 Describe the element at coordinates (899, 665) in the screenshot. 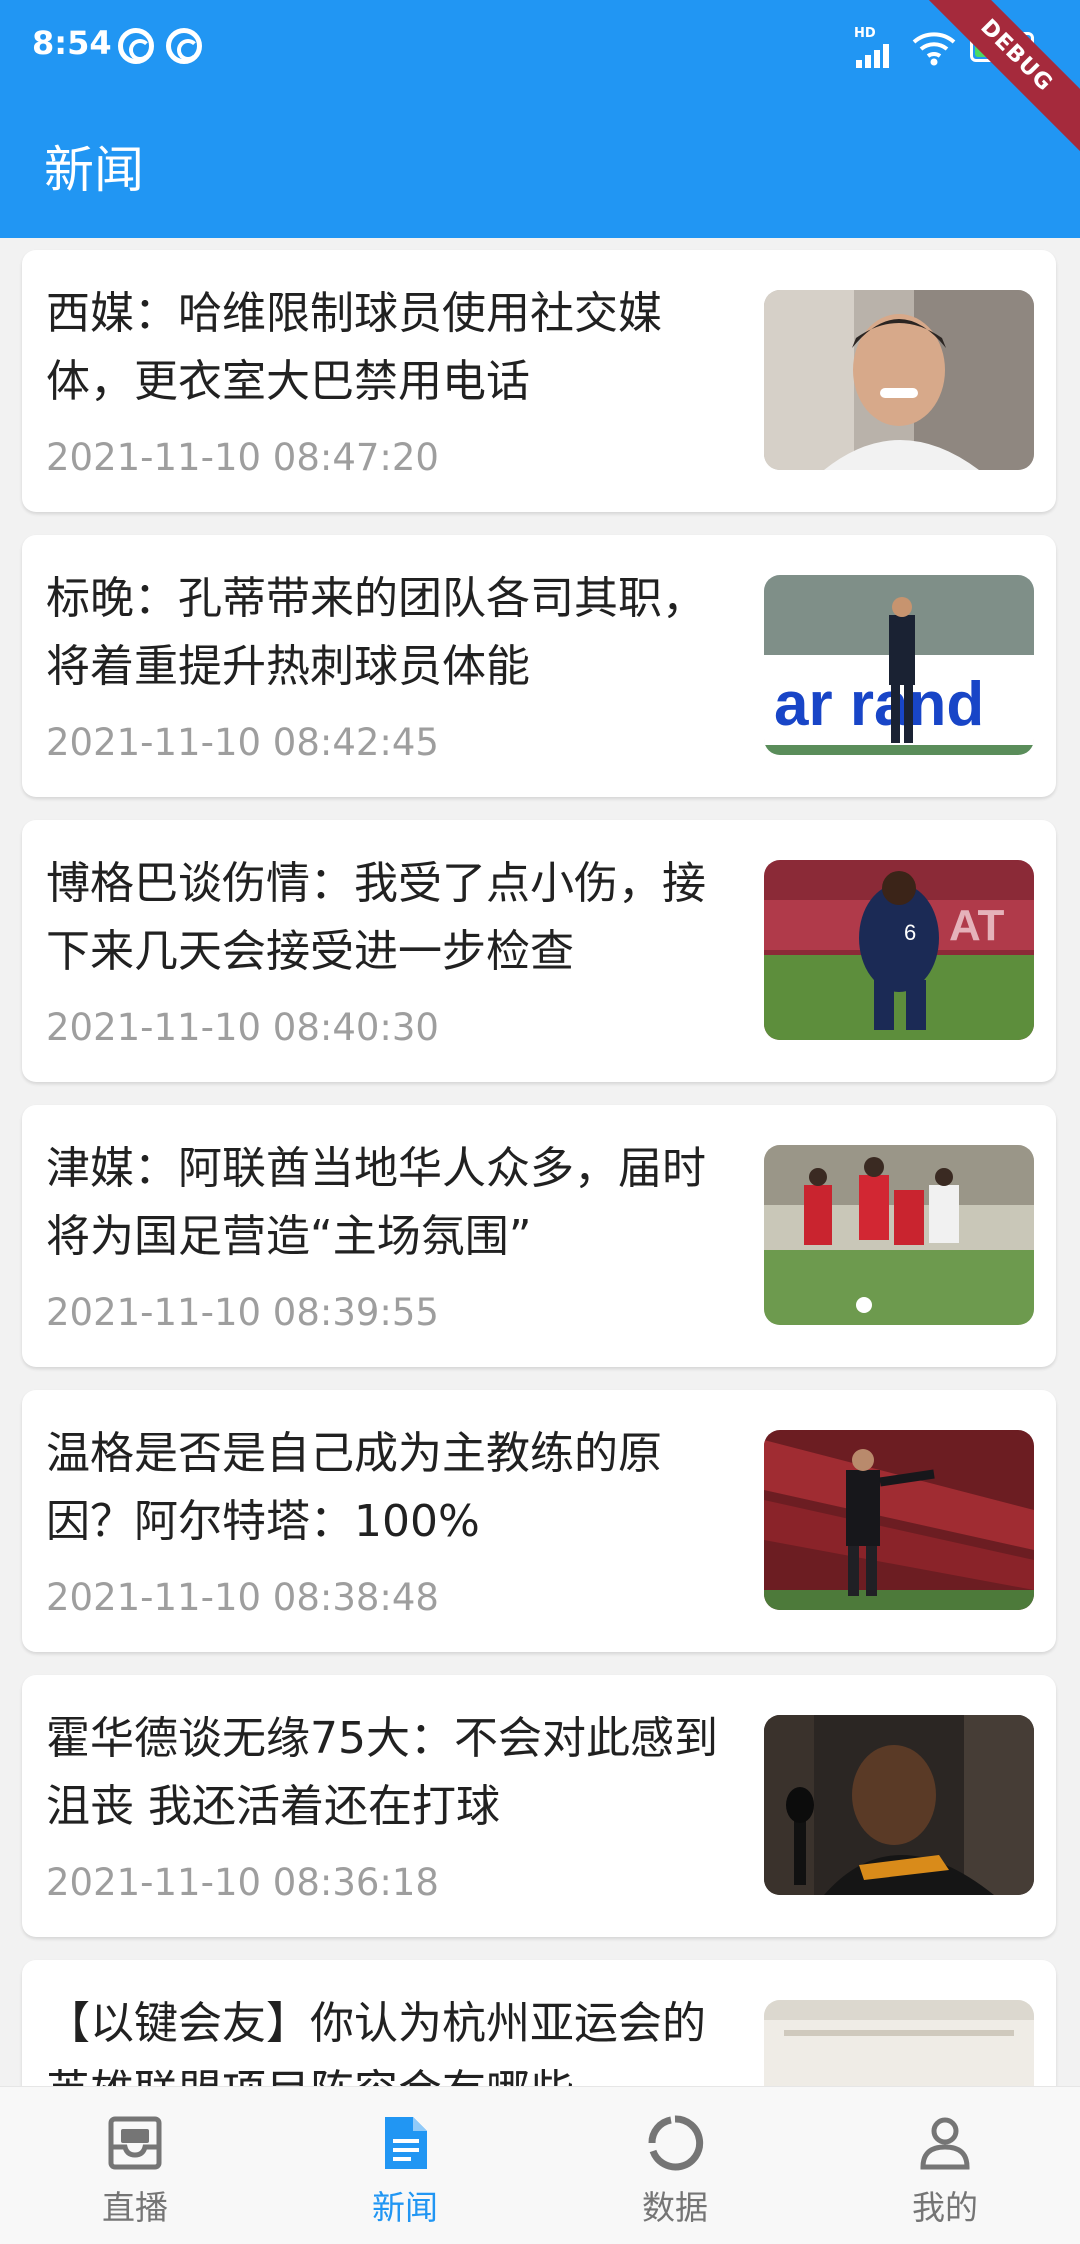

I see `news-thumbnail: ar rand` at that location.